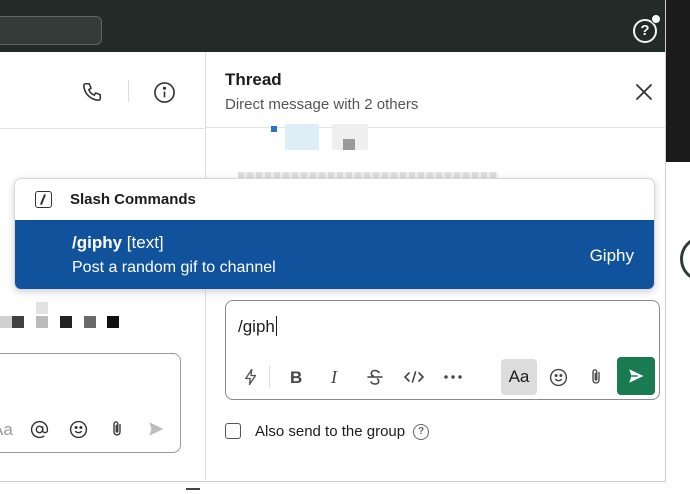 The height and width of the screenshot is (494, 690). What do you see at coordinates (333, 26) in the screenshot?
I see `top-bar: ?` at bounding box center [333, 26].